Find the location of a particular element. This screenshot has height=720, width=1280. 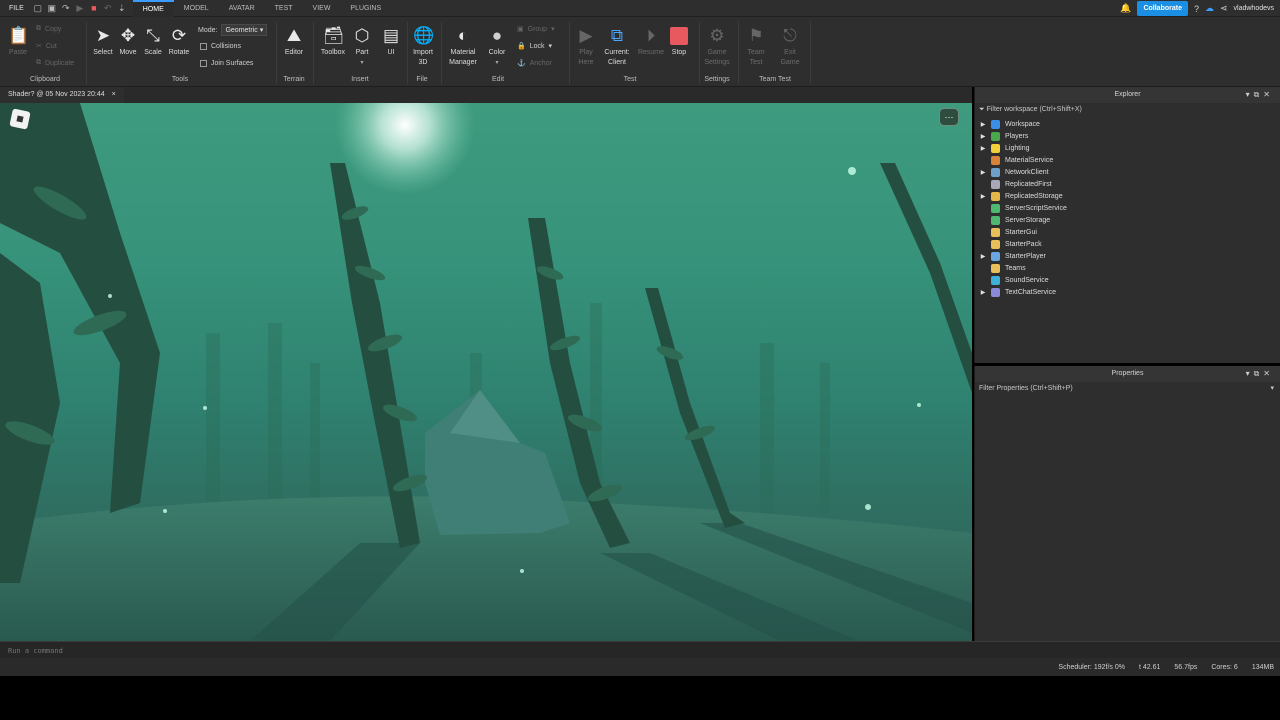

redo-icon: ↷ is located at coordinates (66, 8).